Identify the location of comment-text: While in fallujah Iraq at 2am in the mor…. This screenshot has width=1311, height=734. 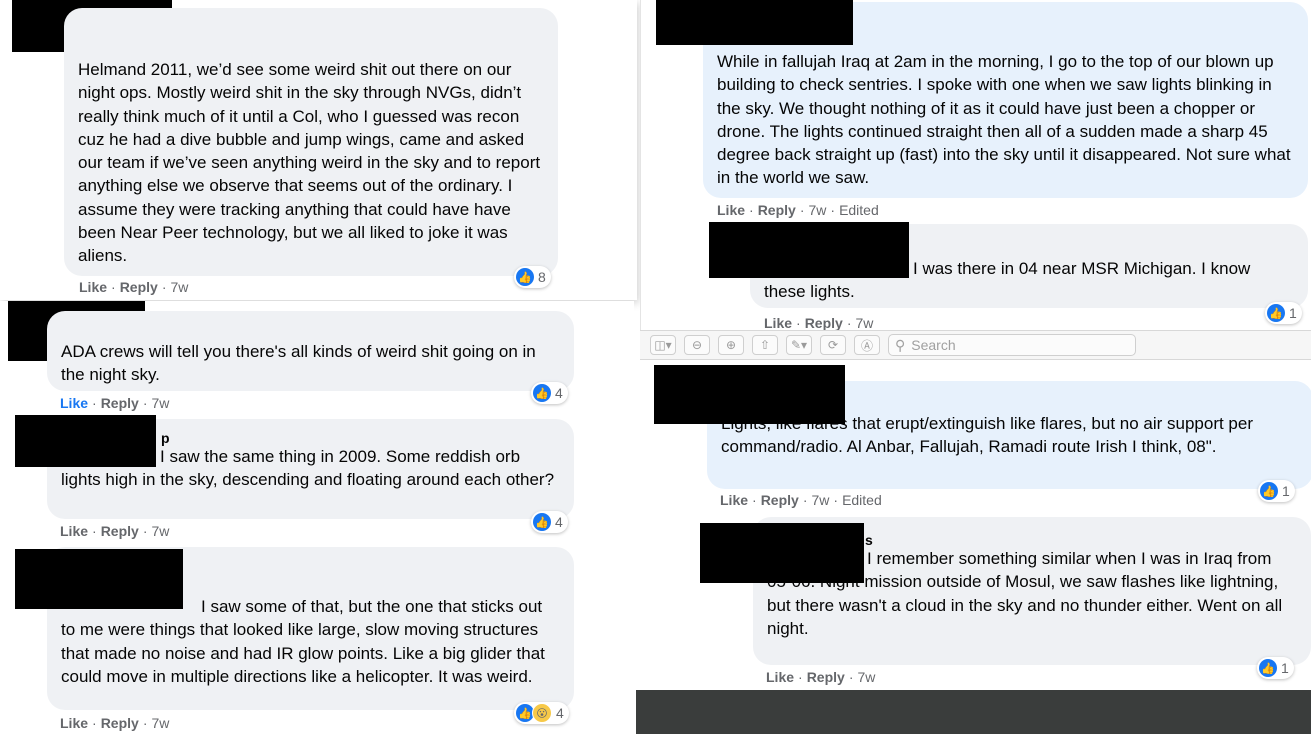
(1004, 120).